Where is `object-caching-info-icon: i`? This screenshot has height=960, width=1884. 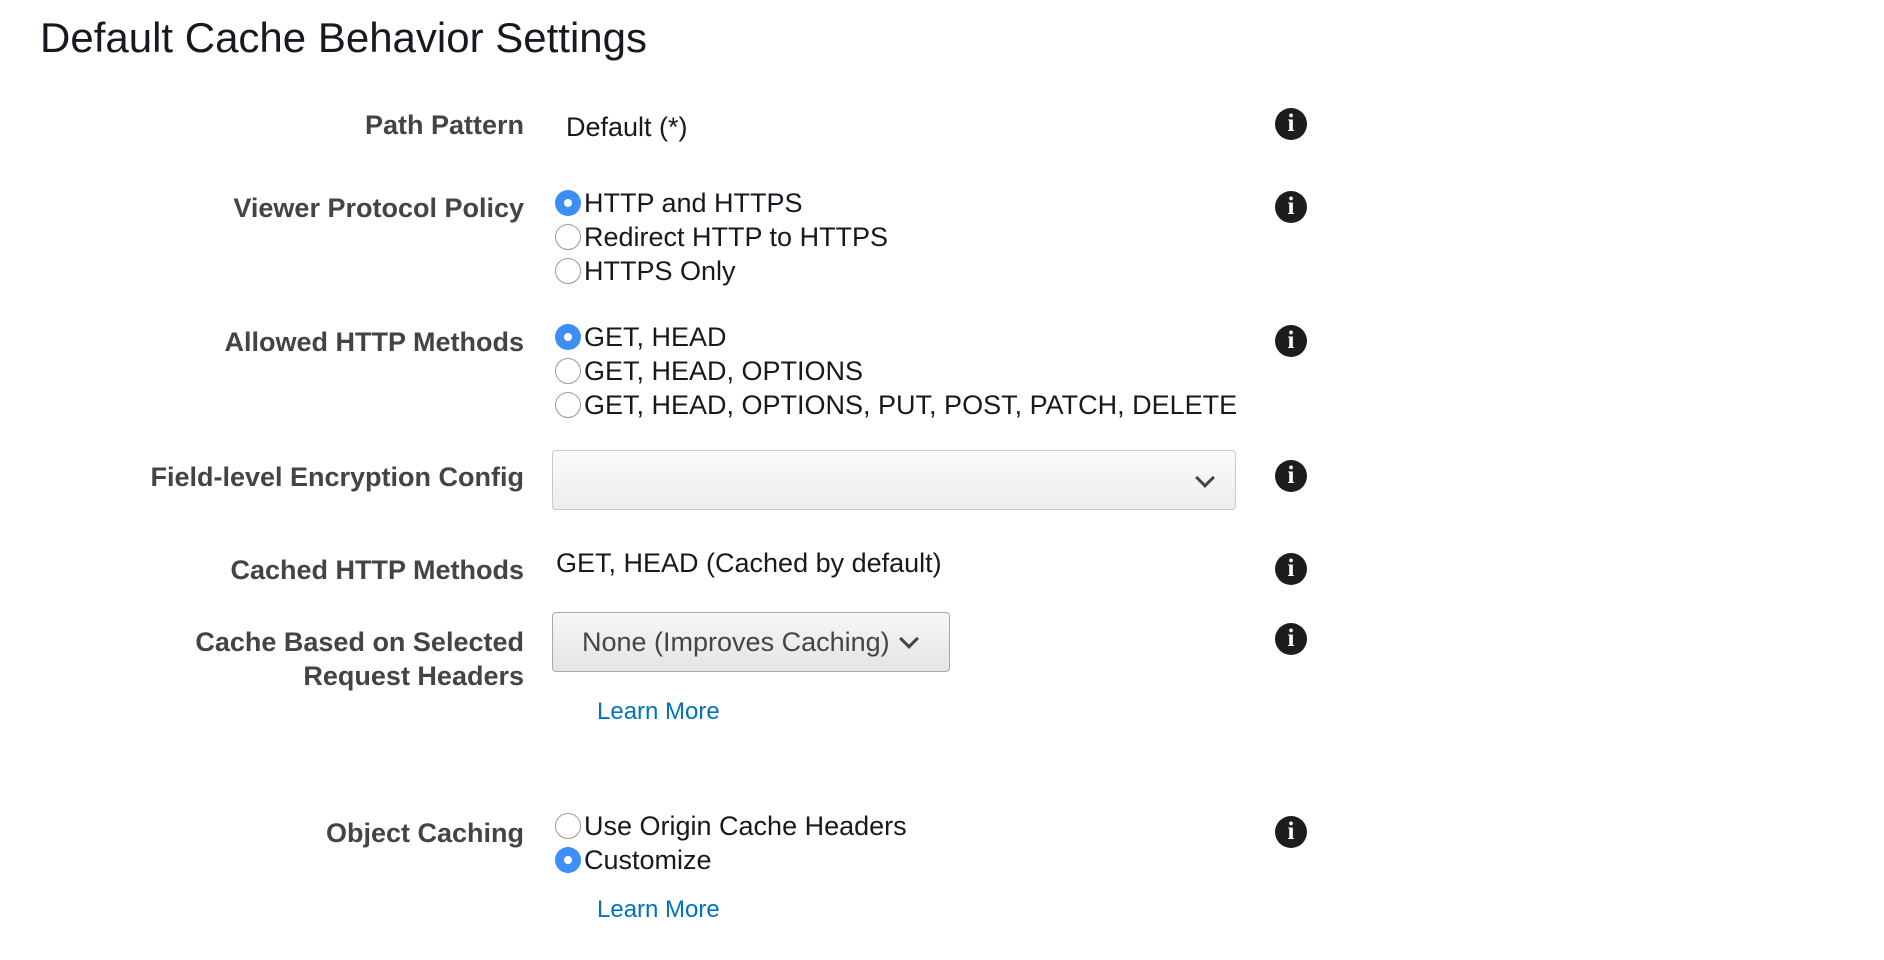
object-caching-info-icon: i is located at coordinates (1291, 832).